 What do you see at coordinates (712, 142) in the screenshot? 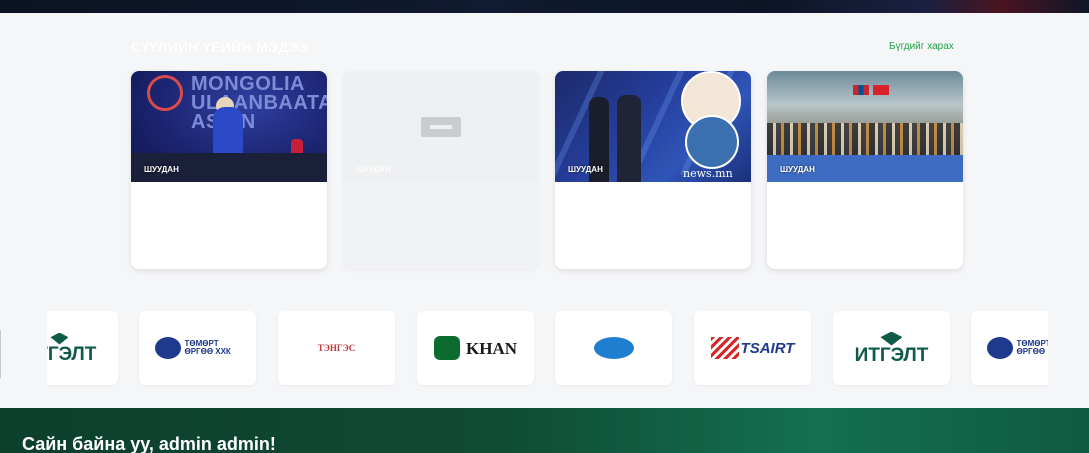
I see `player-portrait` at bounding box center [712, 142].